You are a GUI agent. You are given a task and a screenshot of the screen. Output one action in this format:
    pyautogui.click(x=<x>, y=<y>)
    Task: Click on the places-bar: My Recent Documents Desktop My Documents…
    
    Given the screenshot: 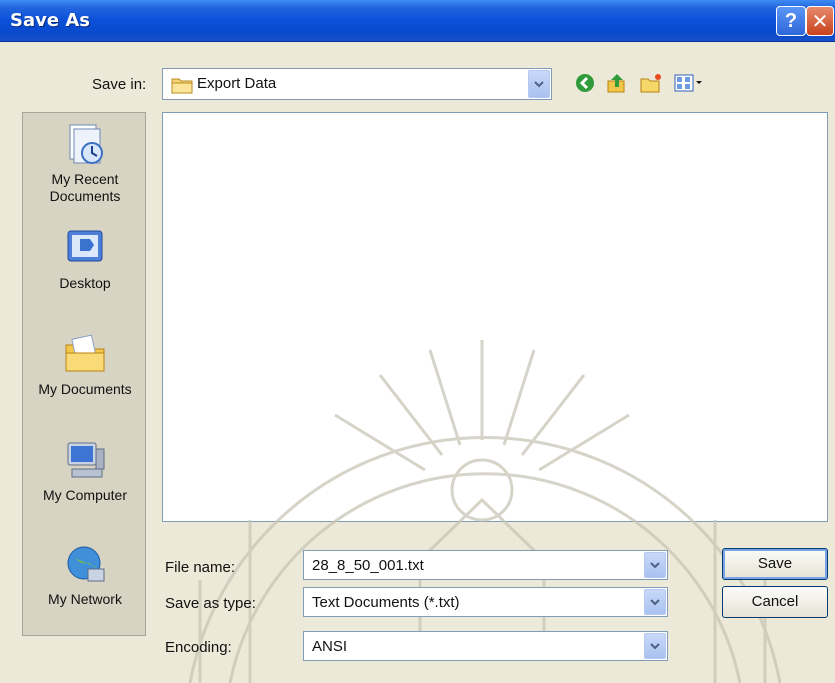 What is the action you would take?
    pyautogui.click(x=84, y=374)
    